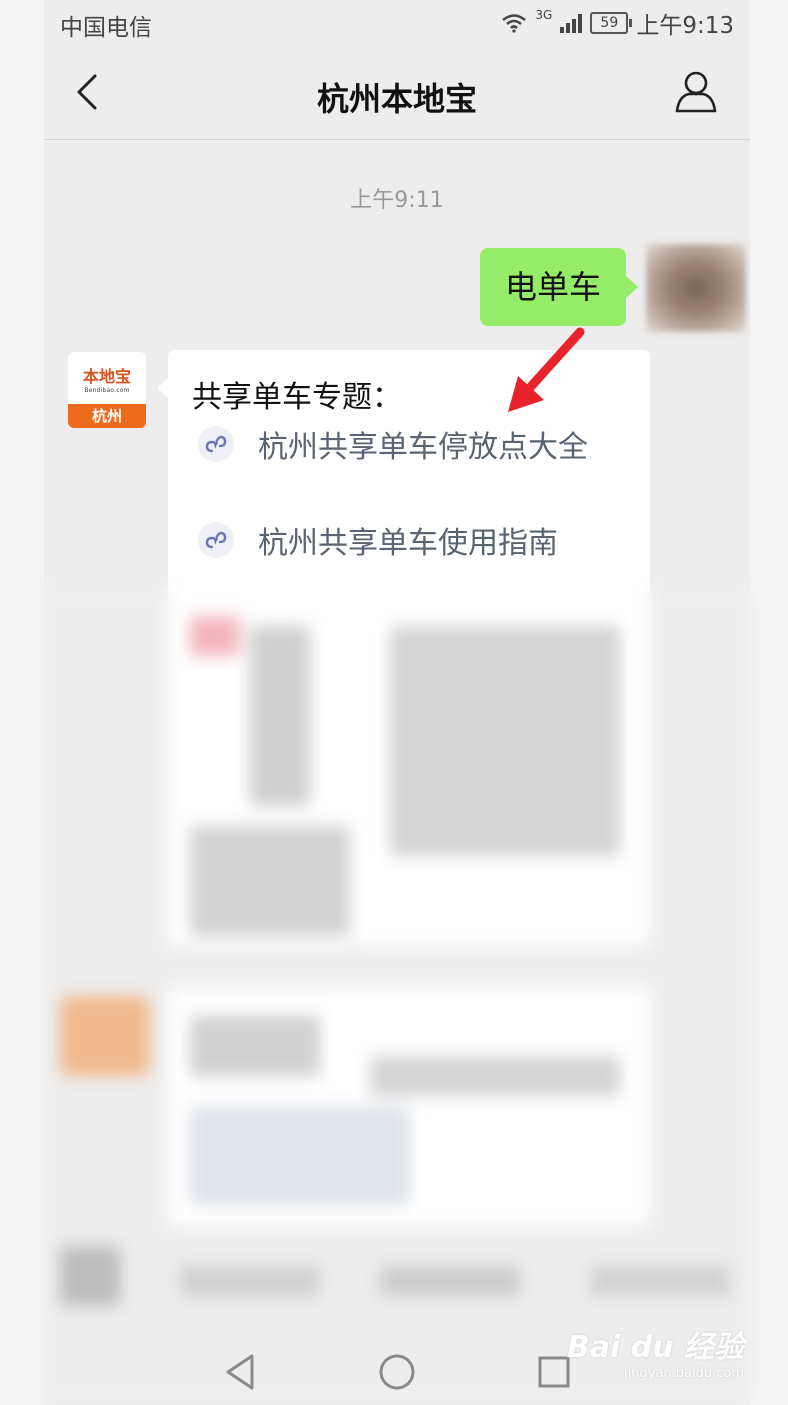 The height and width of the screenshot is (1405, 788). Describe the element at coordinates (554, 1372) in the screenshot. I see `recents-key-icon` at that location.